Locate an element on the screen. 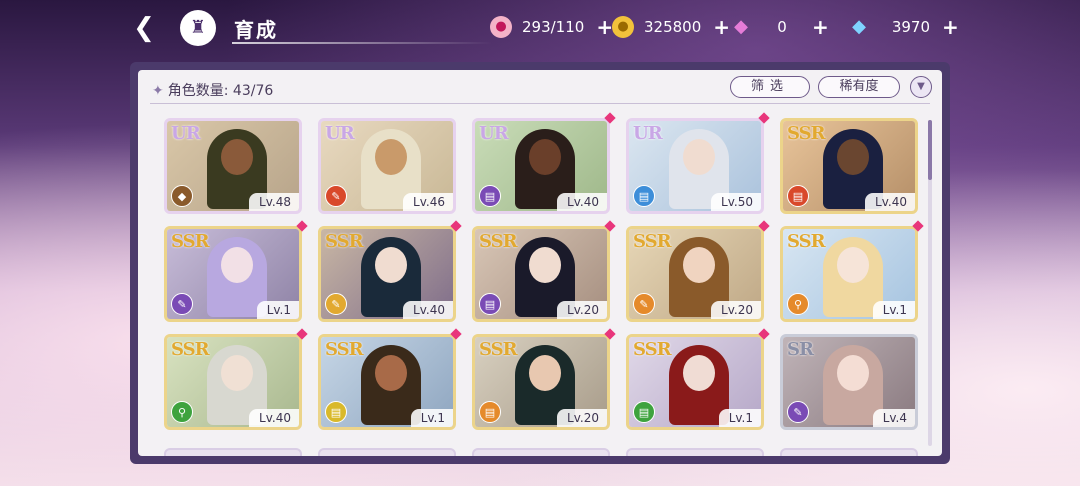 The width and height of the screenshot is (1080, 486). level-label: Lv.46 is located at coordinates (428, 202).